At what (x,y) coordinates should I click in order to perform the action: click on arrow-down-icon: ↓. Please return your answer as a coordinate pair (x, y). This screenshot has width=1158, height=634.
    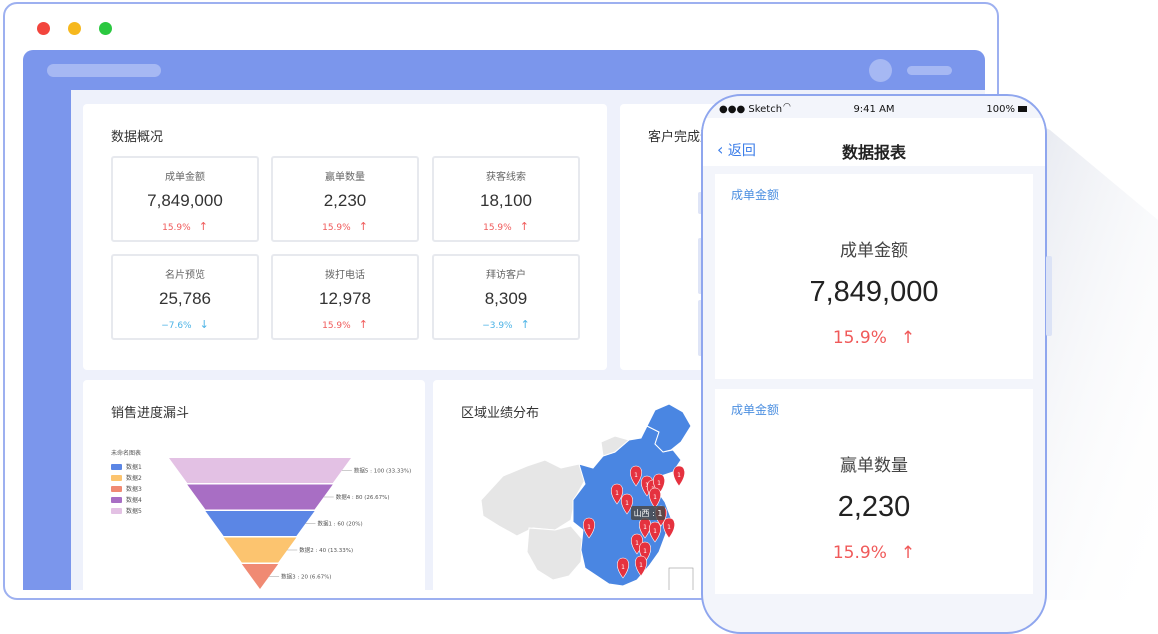
    Looking at the image, I should click on (204, 324).